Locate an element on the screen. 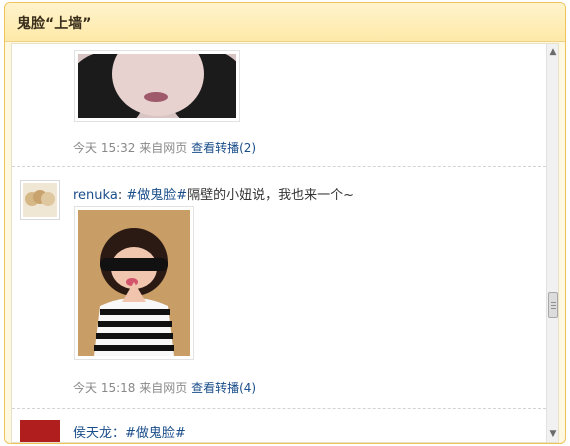  post-hashtag: #做鬼脸# is located at coordinates (156, 195).